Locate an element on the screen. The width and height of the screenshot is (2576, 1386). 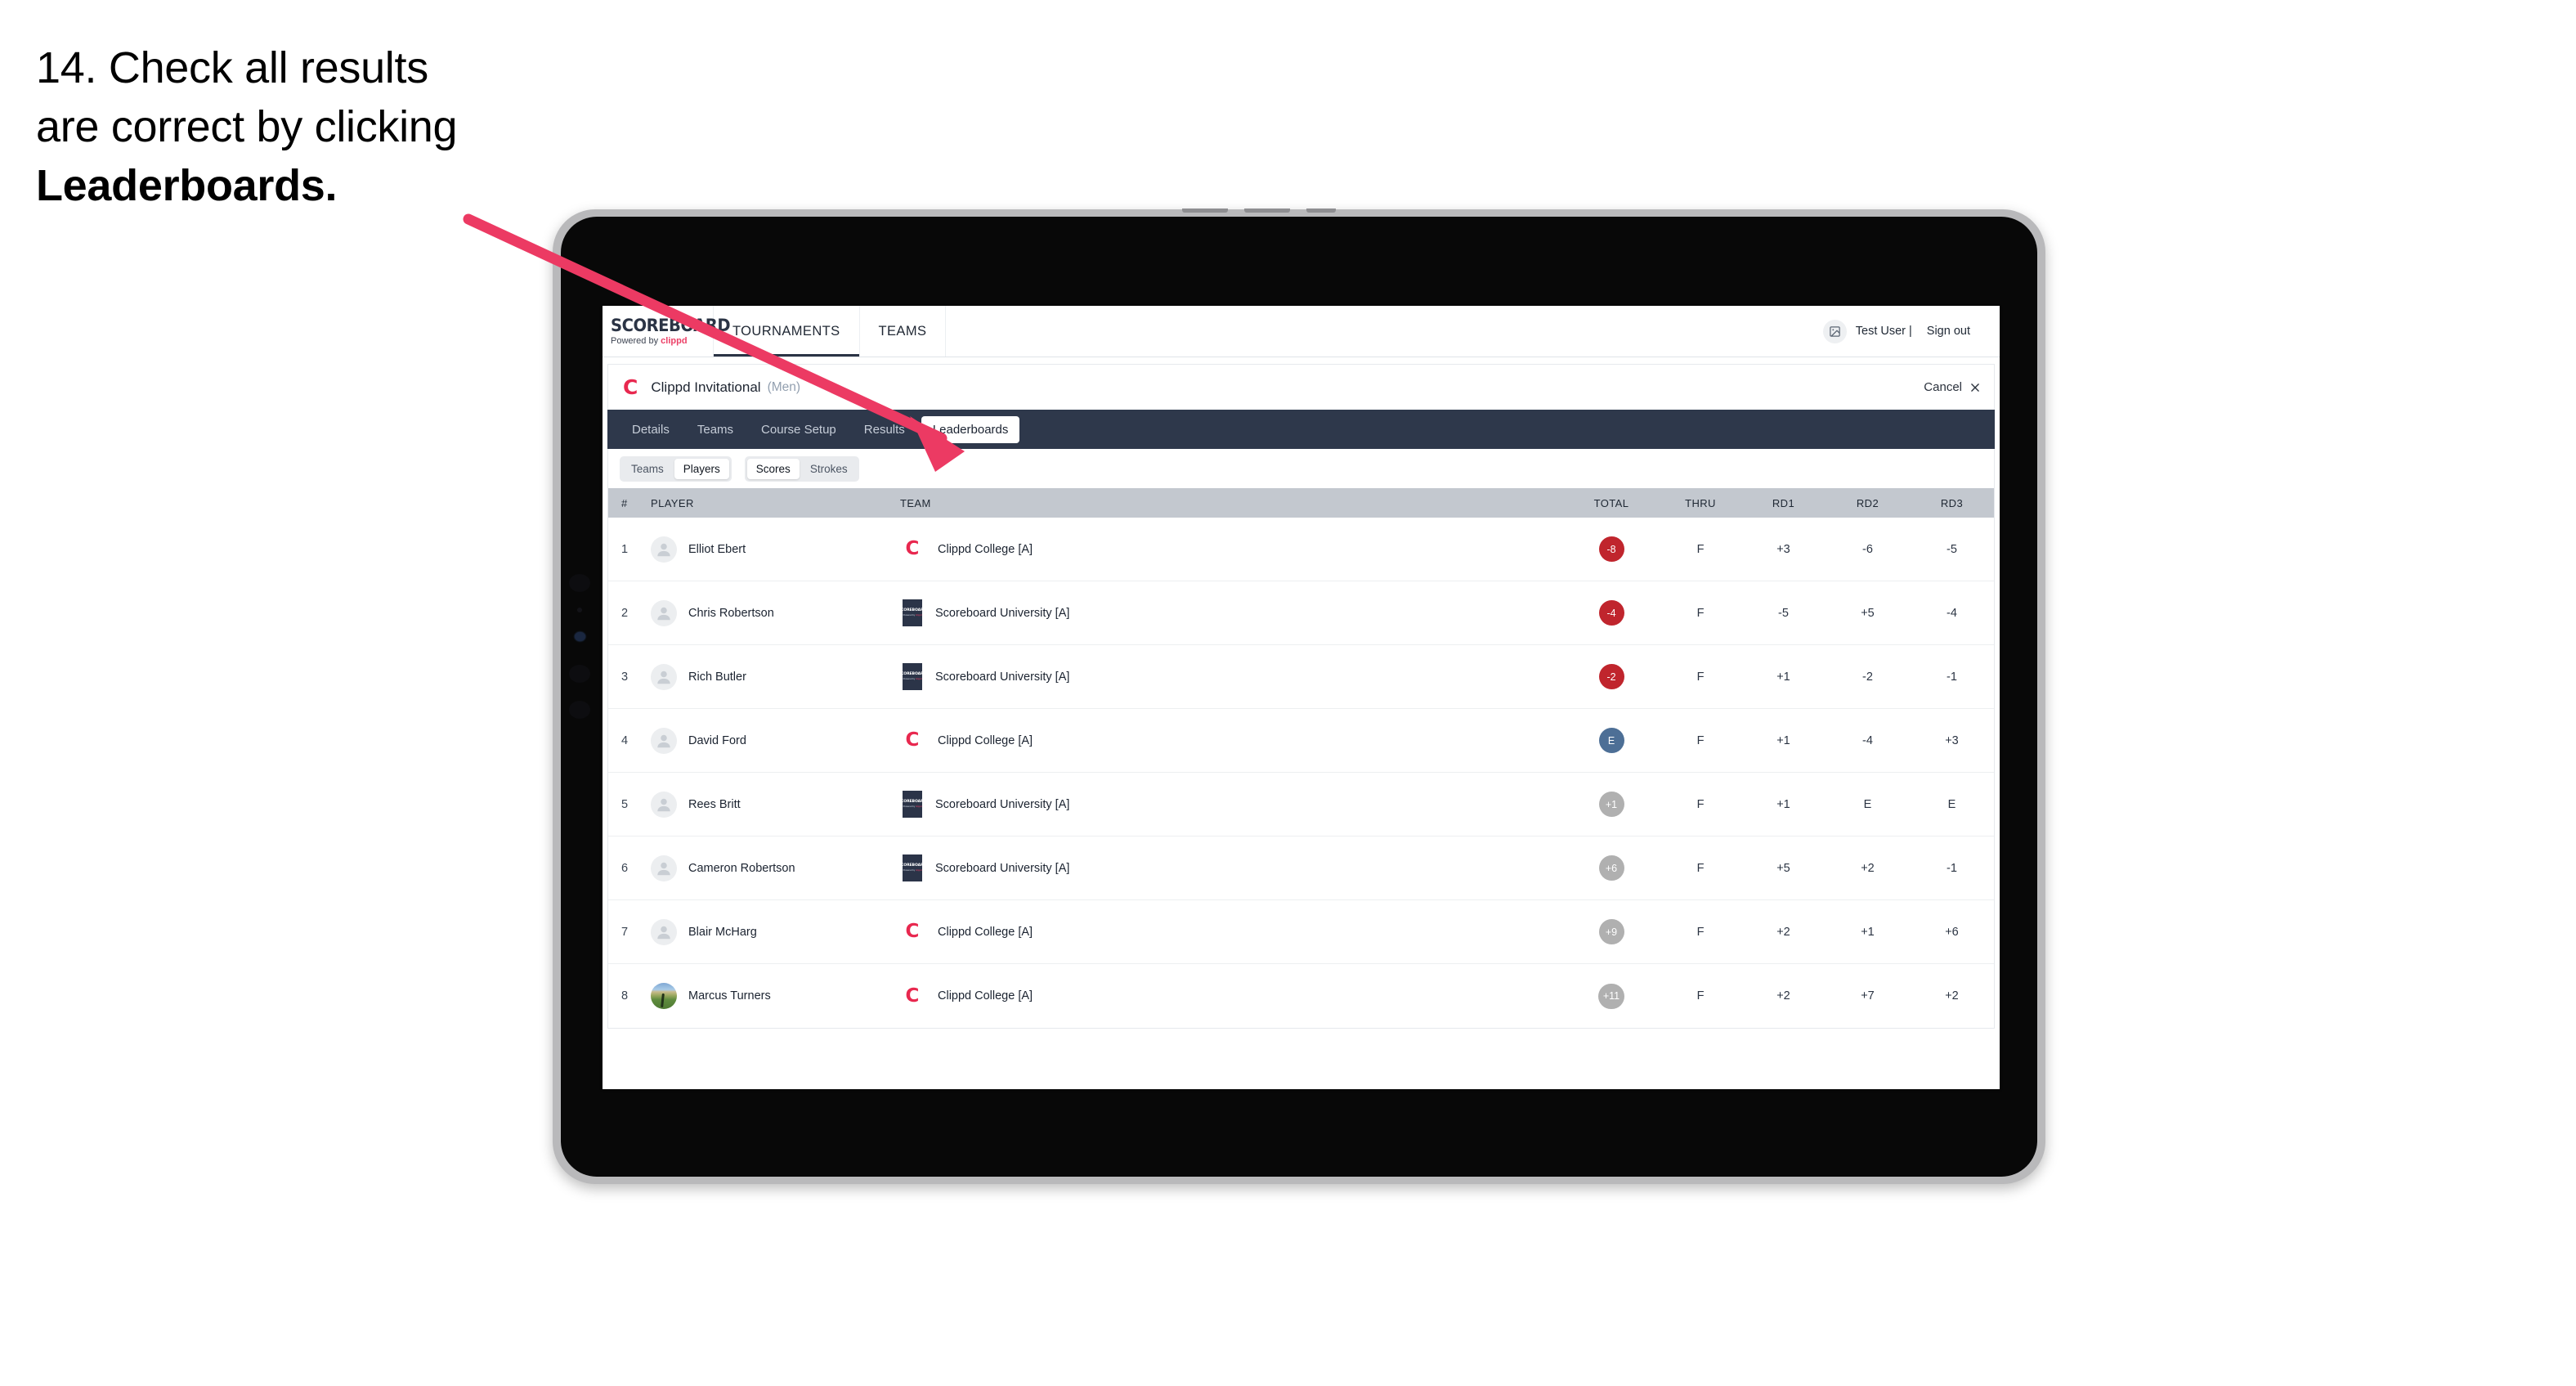
cell-player: Chris Robertson is located at coordinates (776, 612).